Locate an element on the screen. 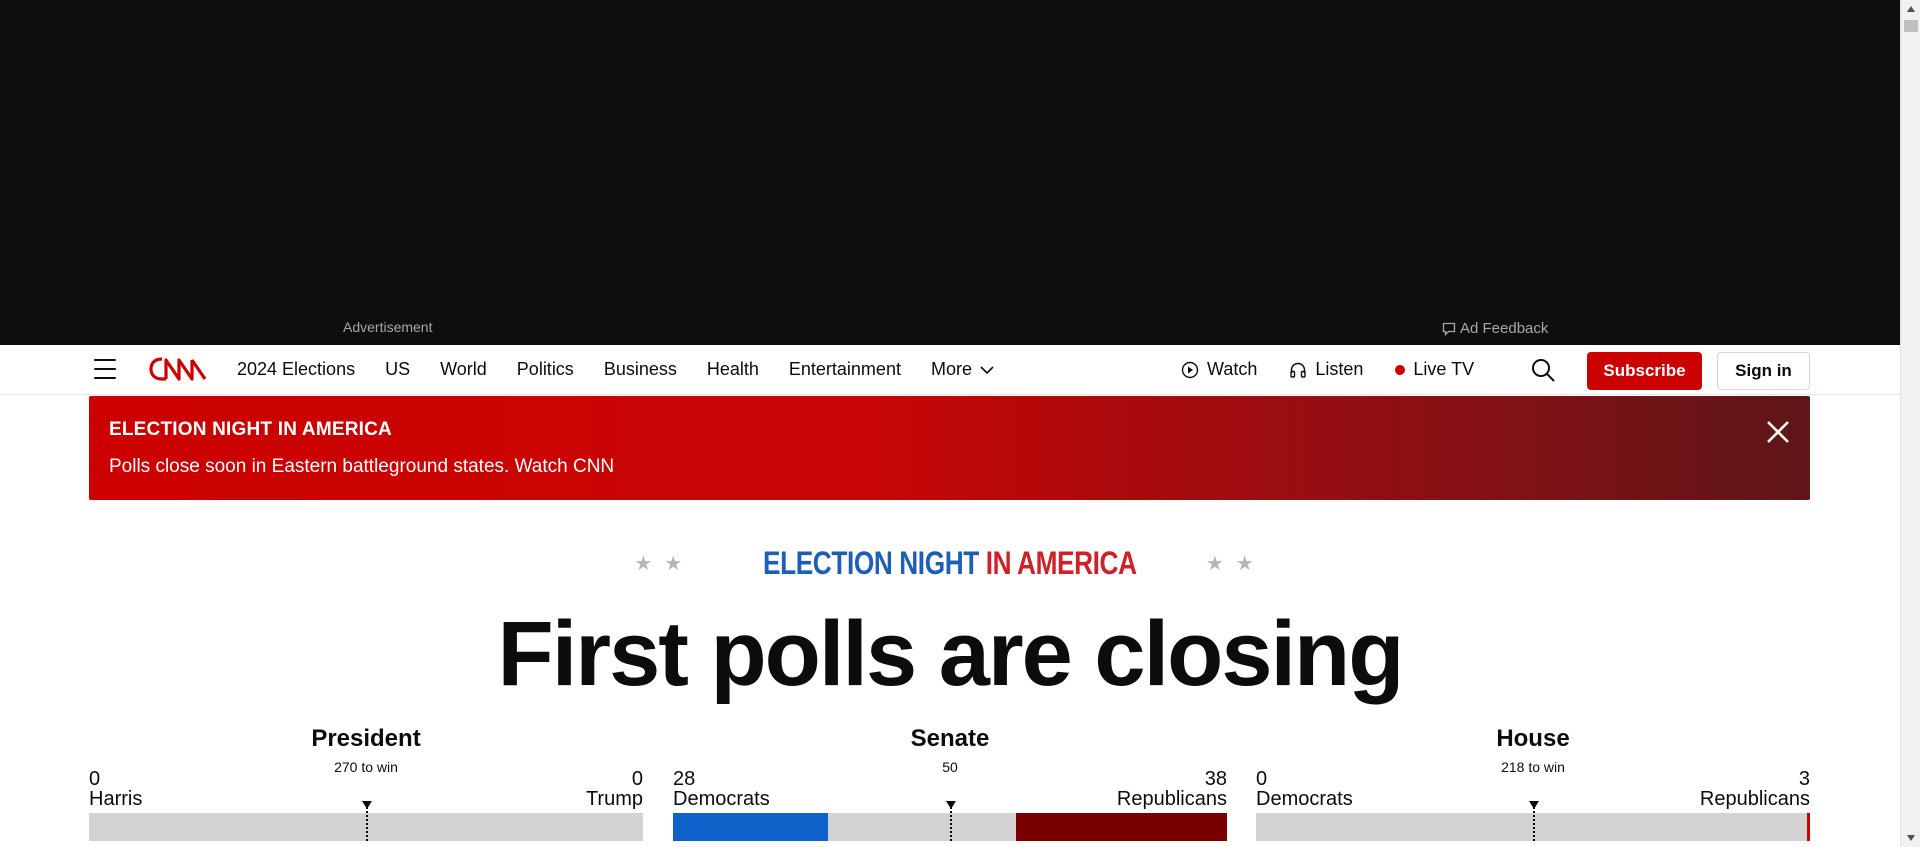  right-candidate: 0 Trump is located at coordinates (614, 789).